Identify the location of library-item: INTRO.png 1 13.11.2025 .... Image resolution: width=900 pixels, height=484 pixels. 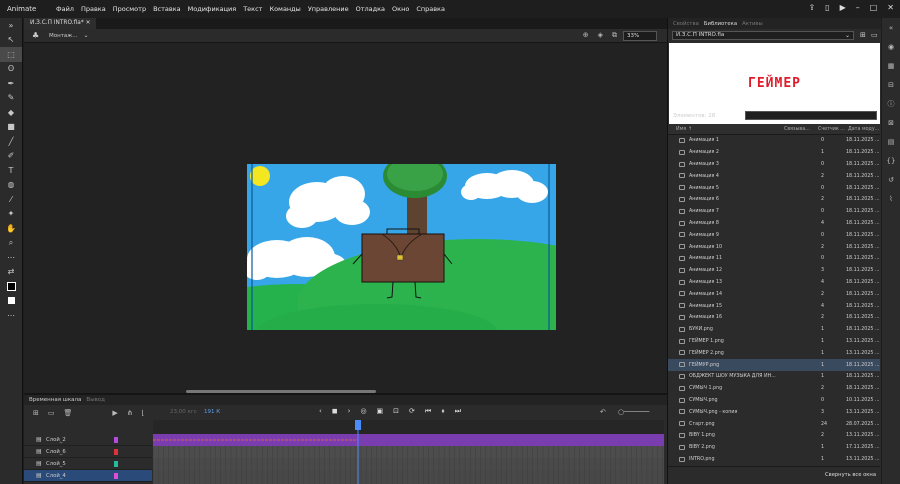
(774, 459).